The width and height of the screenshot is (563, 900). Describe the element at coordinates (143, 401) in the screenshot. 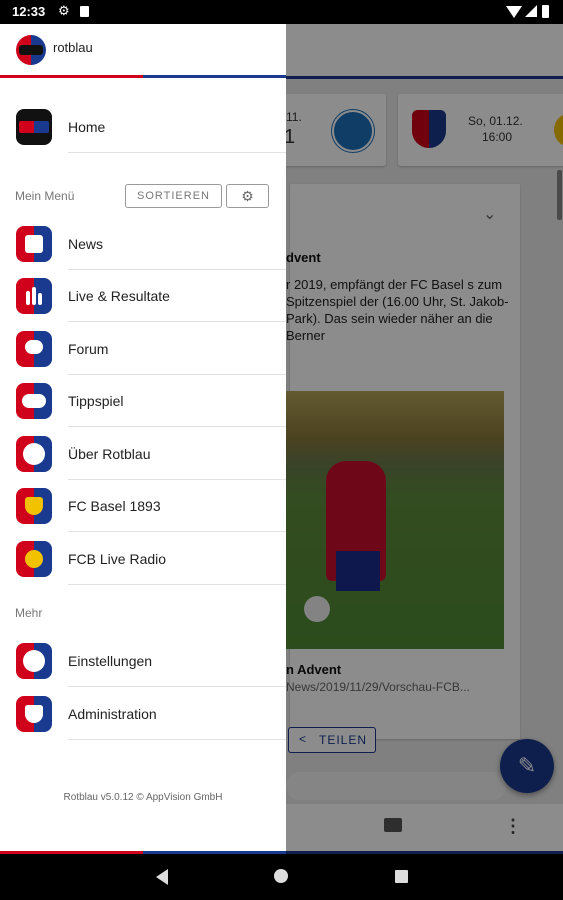

I see `drawer-item-tippspiel: Tippspiel` at that location.